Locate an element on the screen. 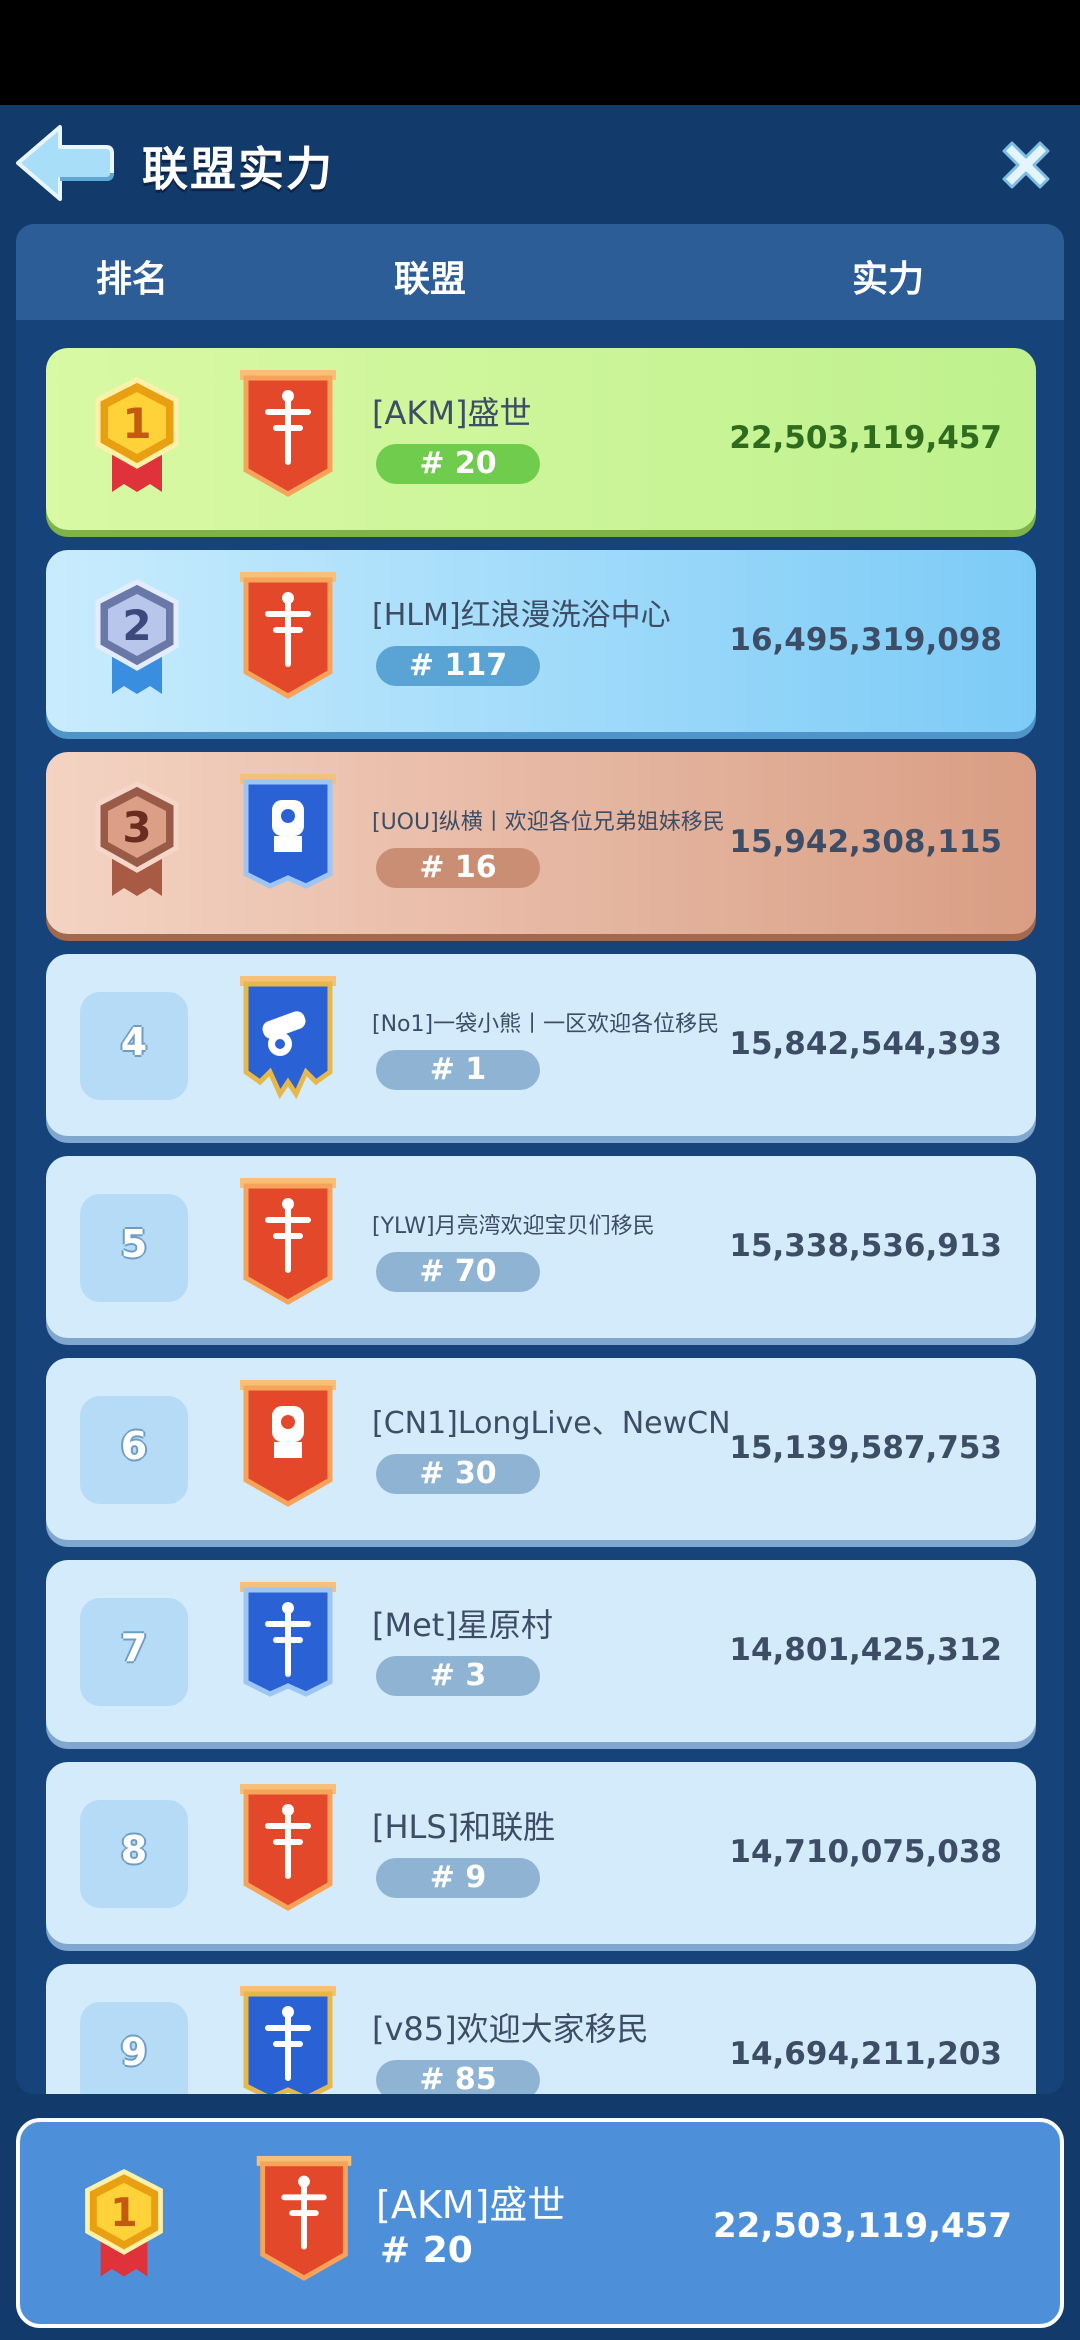 This screenshot has height=2340, width=1080. alliance-name: [AKM]盛世 is located at coordinates (452, 413).